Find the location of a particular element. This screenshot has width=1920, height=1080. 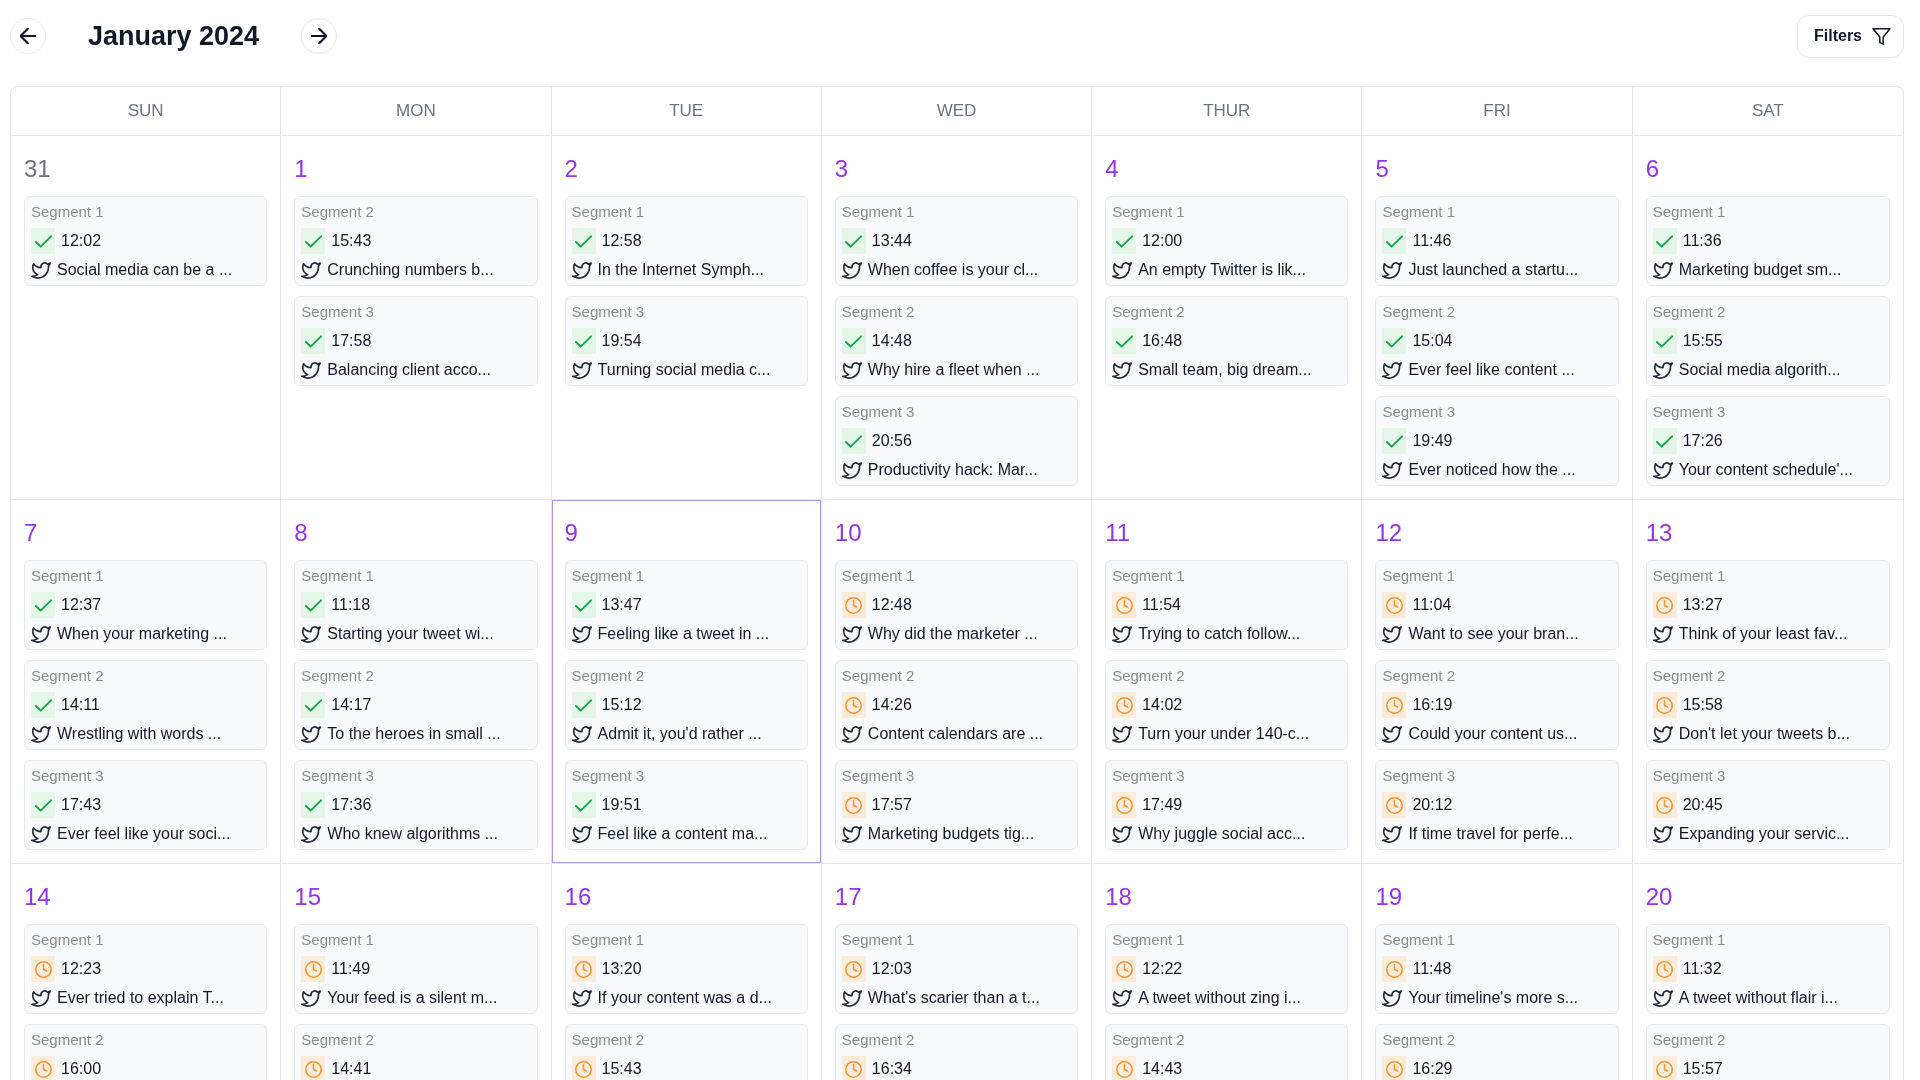

day-cell: 15 Segment 1 11:49 Your feed is a silent m... Segment 2 14:41 is located at coordinates (416, 972).